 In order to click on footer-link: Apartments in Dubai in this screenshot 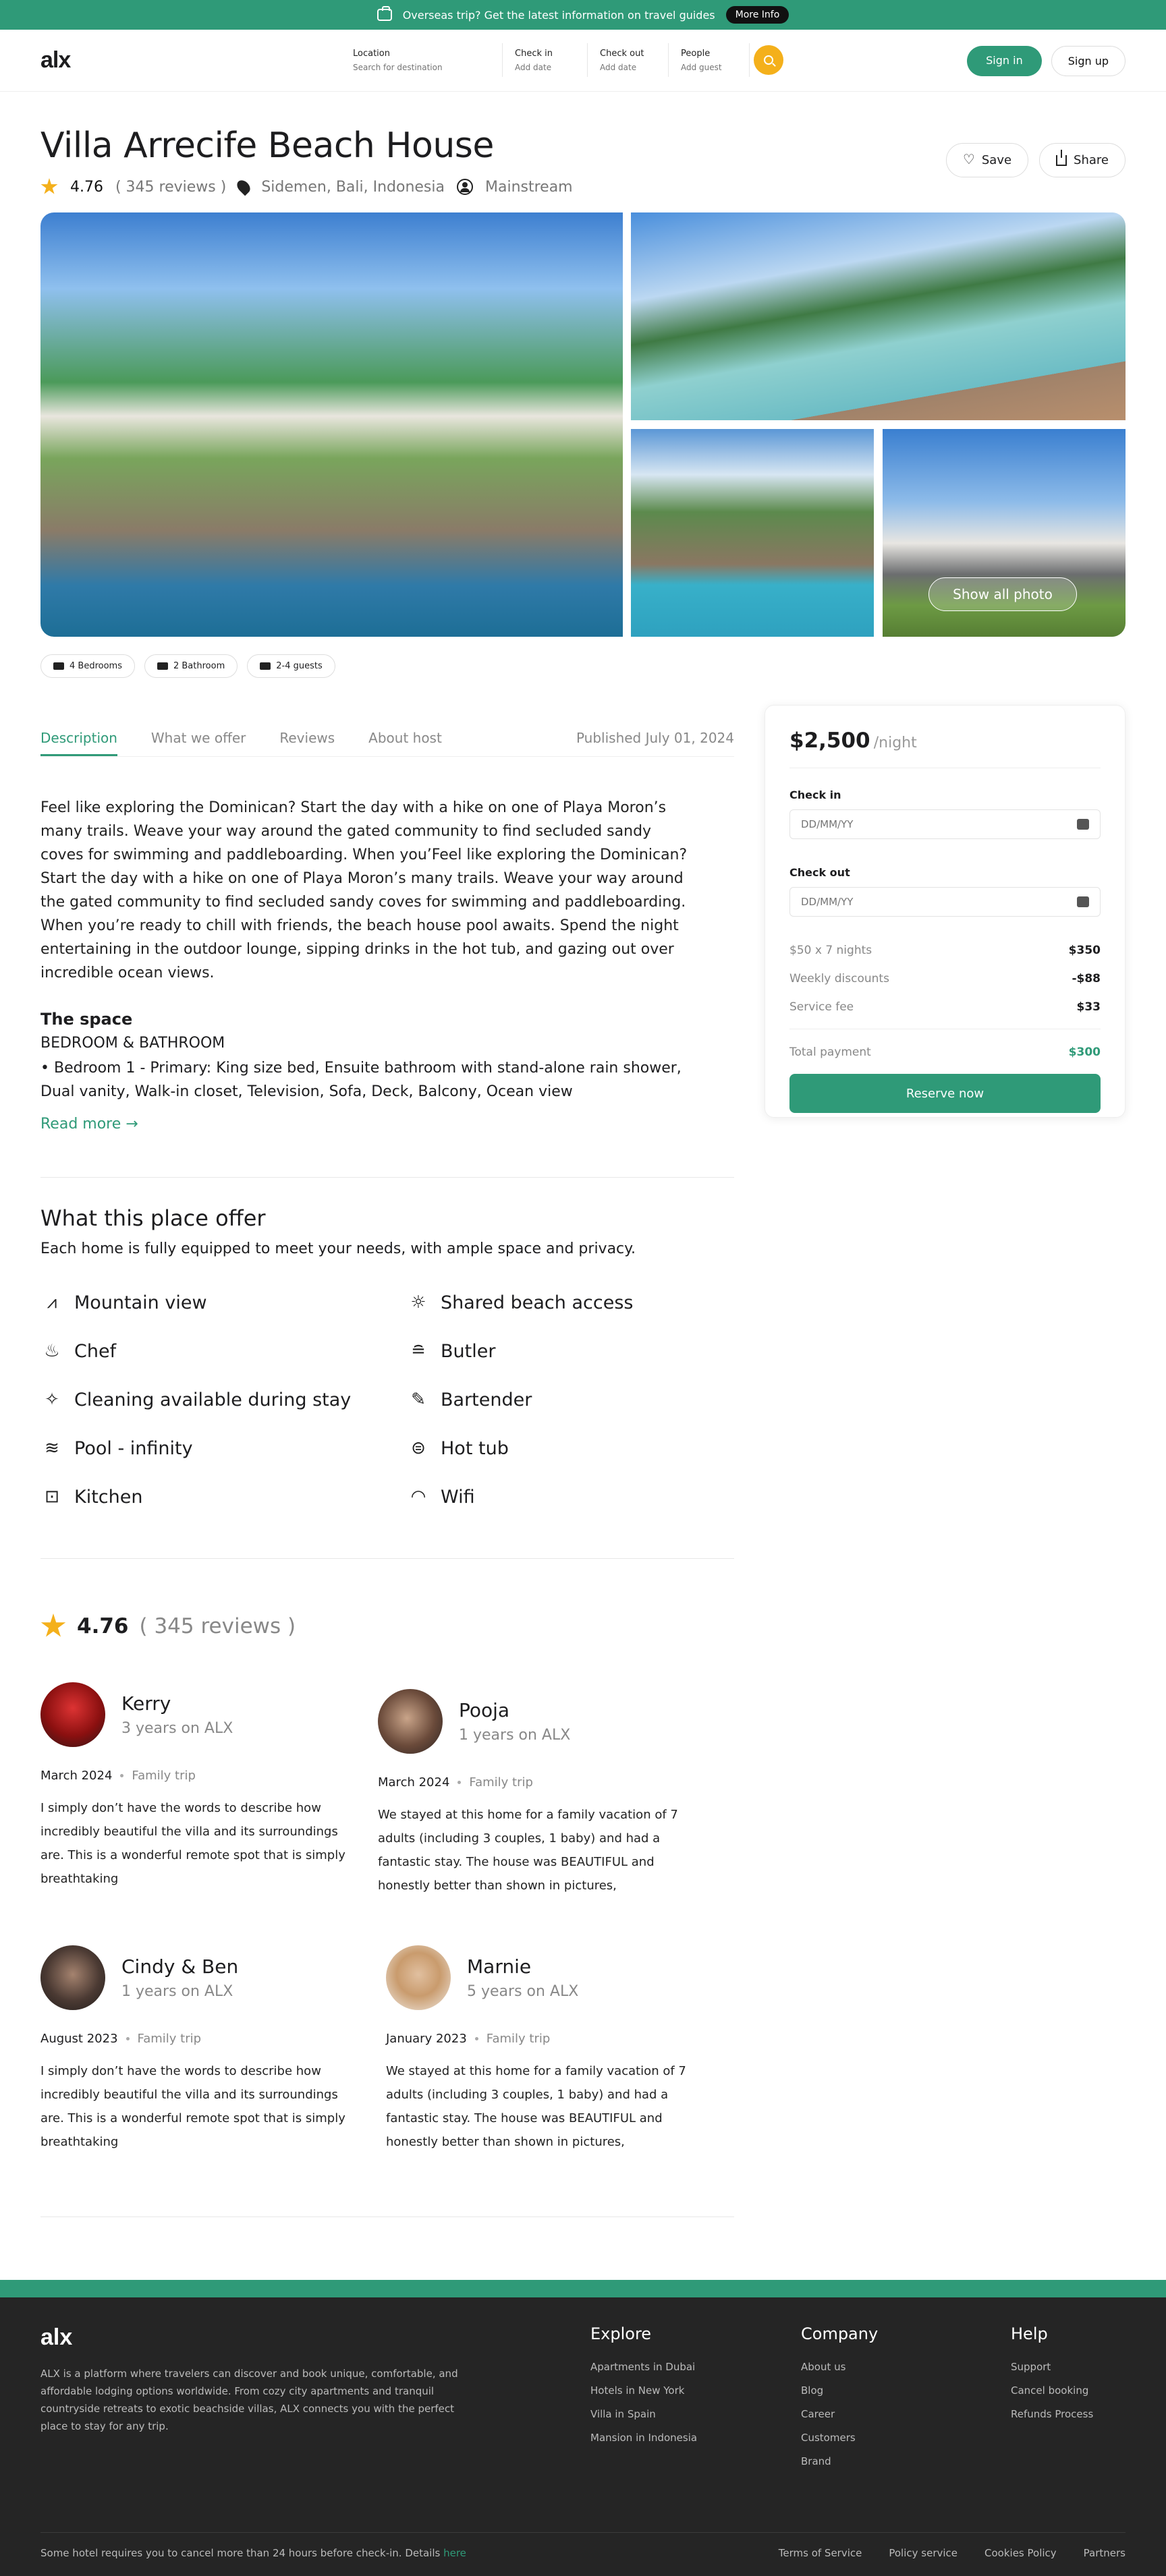, I will do `click(643, 2367)`.